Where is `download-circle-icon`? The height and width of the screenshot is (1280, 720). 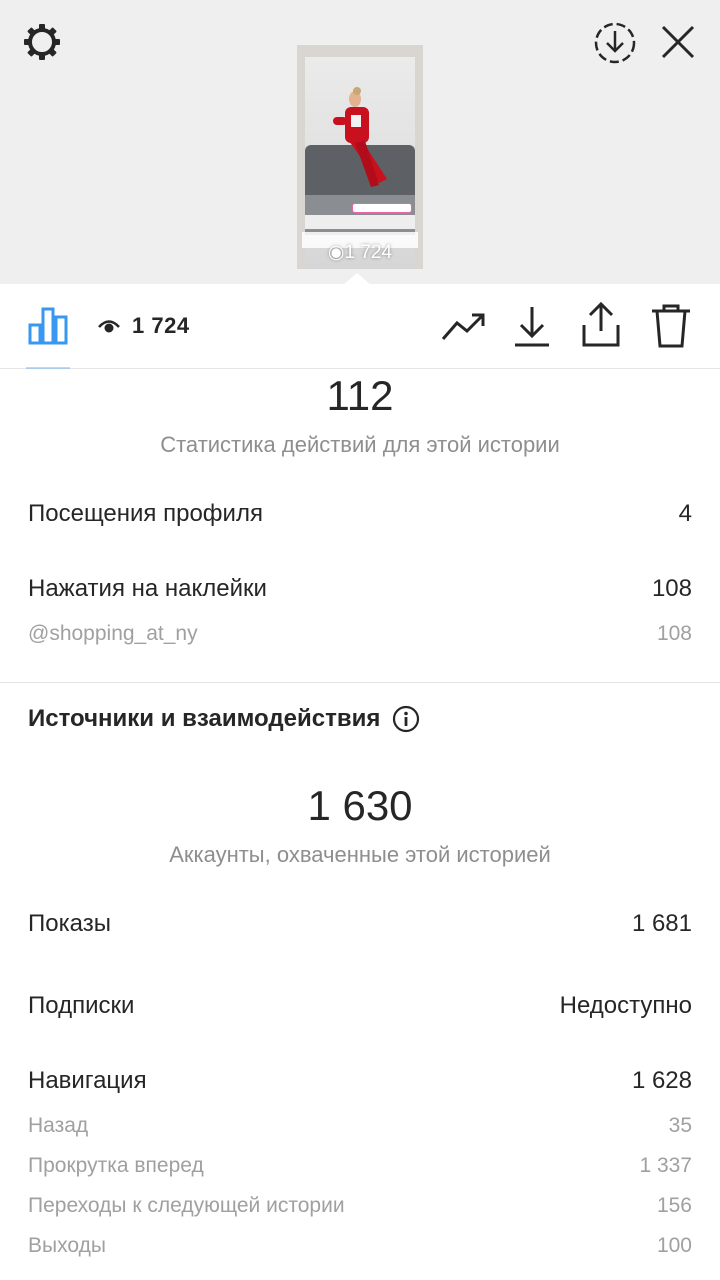
download-circle-icon is located at coordinates (615, 43).